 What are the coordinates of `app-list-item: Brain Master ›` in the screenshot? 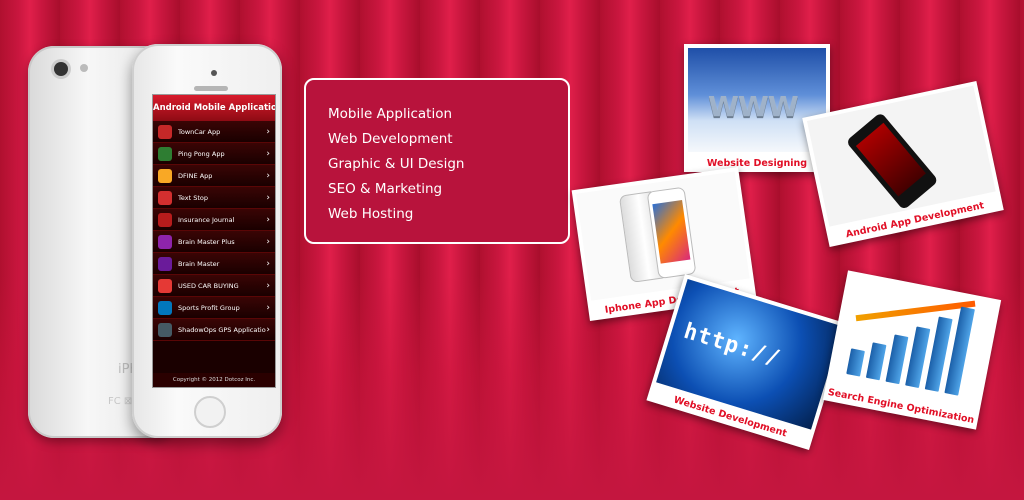 It's located at (214, 264).